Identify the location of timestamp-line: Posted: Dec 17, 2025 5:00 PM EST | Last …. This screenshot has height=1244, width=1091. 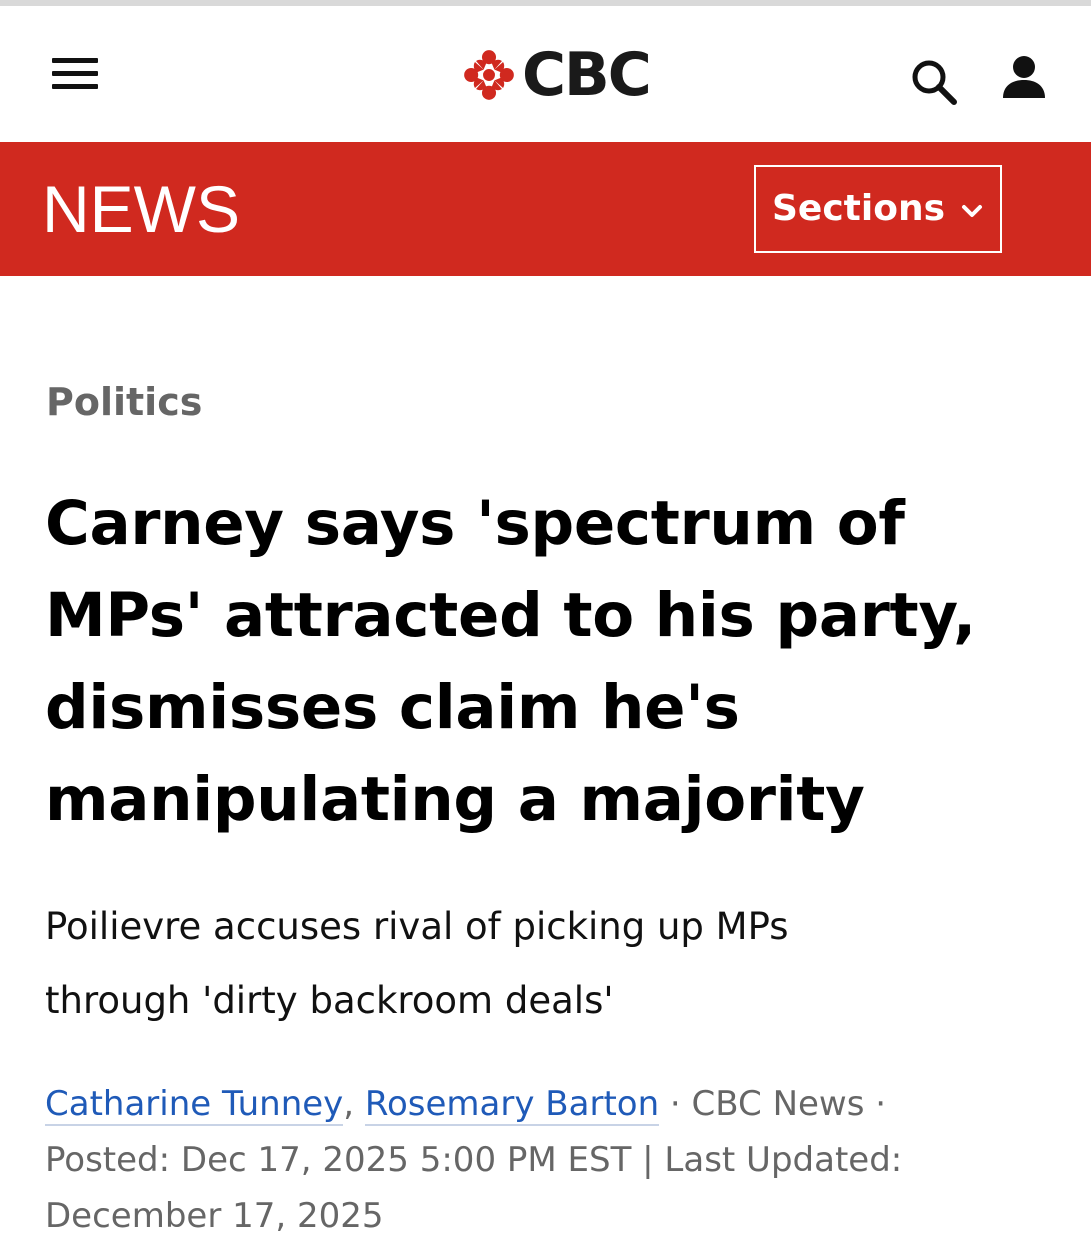
(565, 1160).